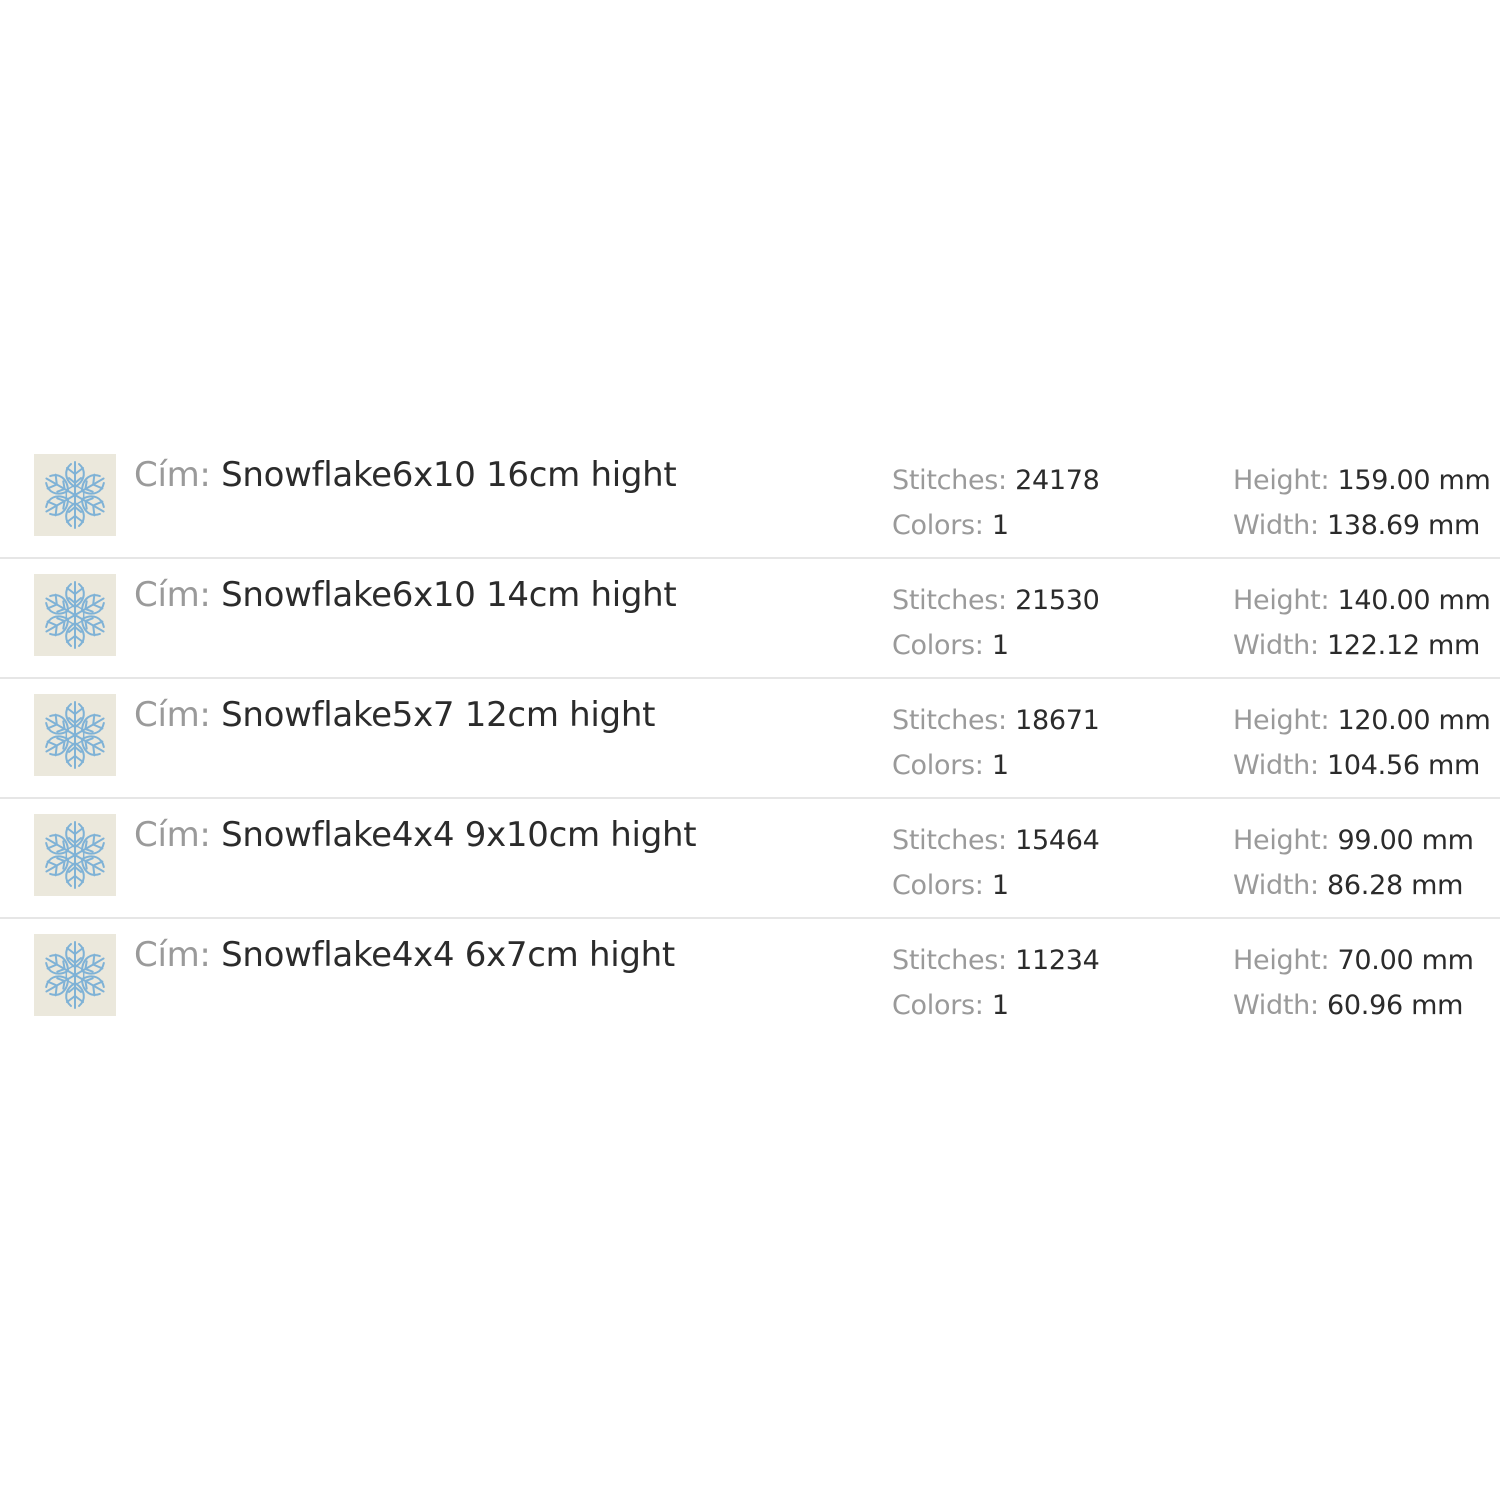 The image size is (1500, 1500). What do you see at coordinates (1057, 480) in the screenshot?
I see `stitches-value: 24178` at bounding box center [1057, 480].